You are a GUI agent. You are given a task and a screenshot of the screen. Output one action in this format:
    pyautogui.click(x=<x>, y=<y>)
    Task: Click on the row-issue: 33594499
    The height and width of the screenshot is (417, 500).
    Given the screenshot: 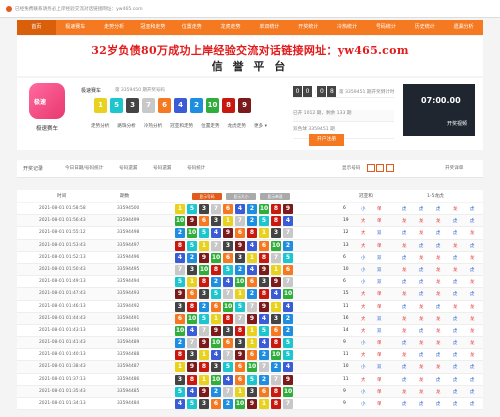 What is the action you would take?
    pyautogui.click(x=128, y=221)
    